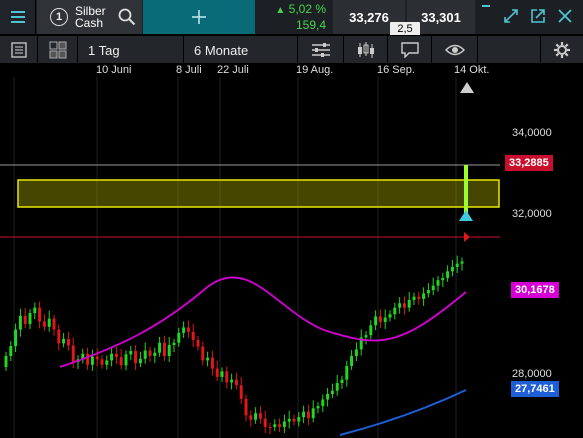 Image resolution: width=583 pixels, height=438 pixels. Describe the element at coordinates (19, 50) in the screenshot. I see `list-button` at that location.